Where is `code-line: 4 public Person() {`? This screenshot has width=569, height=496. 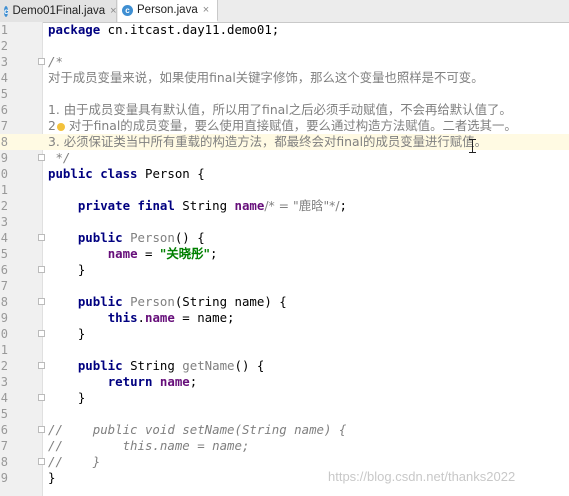 code-line: 4 public Person() { is located at coordinates (102, 237).